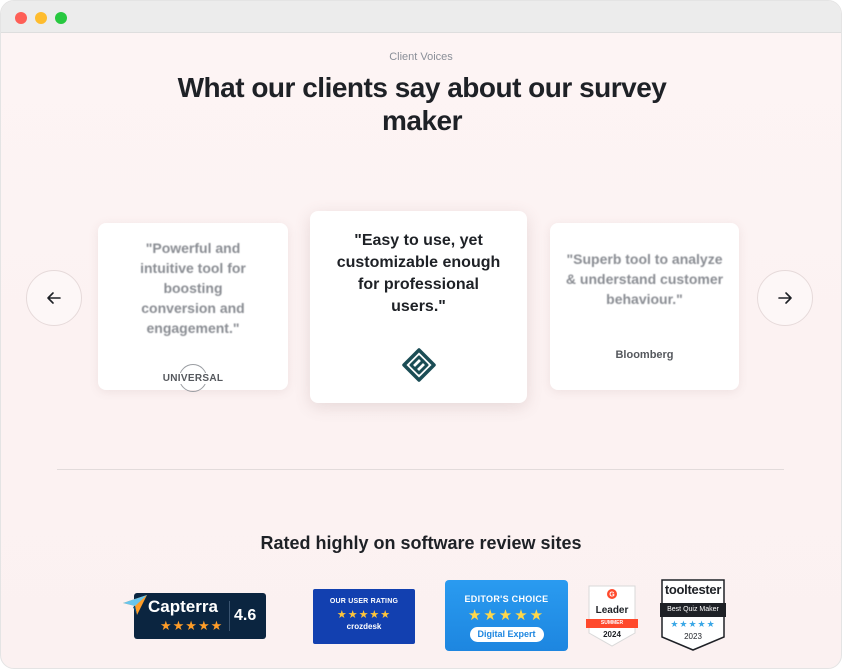  Describe the element at coordinates (693, 610) in the screenshot. I see `tooltester-award: Best Quiz Maker` at that location.